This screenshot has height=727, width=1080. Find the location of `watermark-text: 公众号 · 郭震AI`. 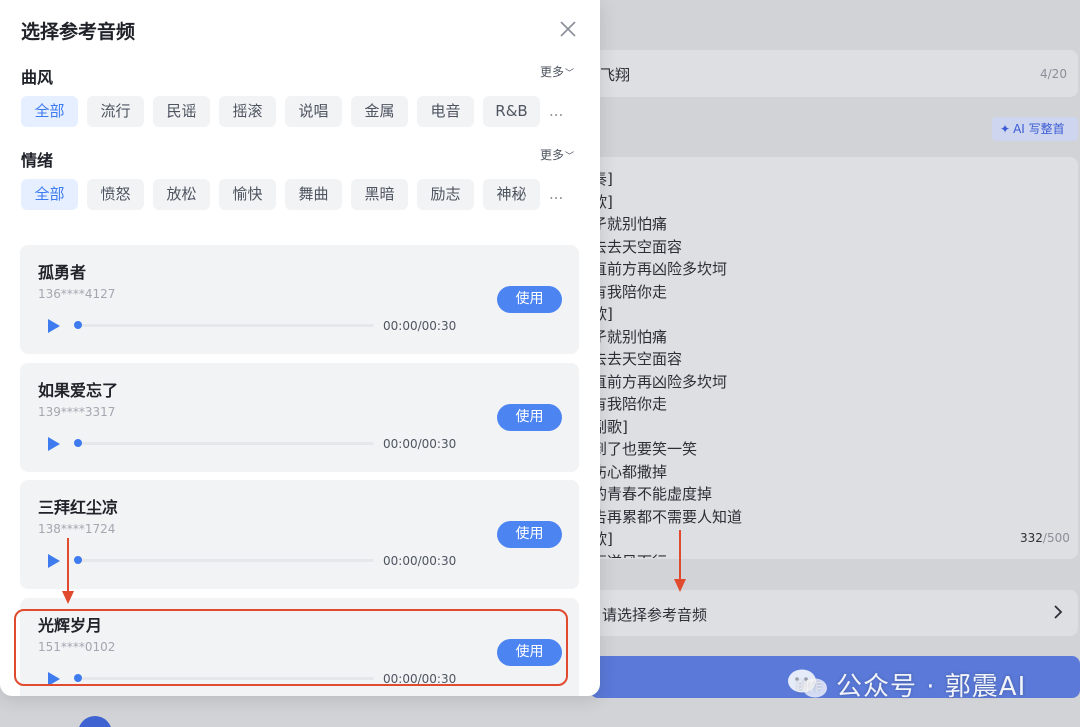

watermark-text: 公众号 · 郭震AI is located at coordinates (931, 686).